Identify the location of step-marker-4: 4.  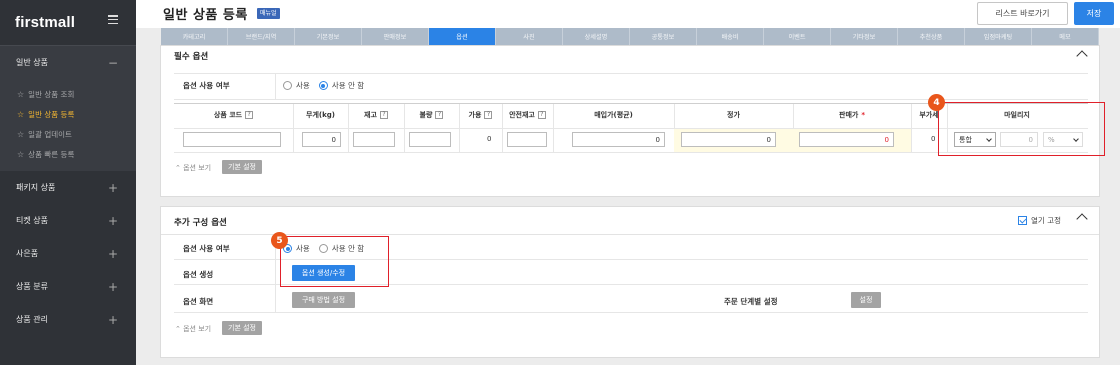
(936, 102).